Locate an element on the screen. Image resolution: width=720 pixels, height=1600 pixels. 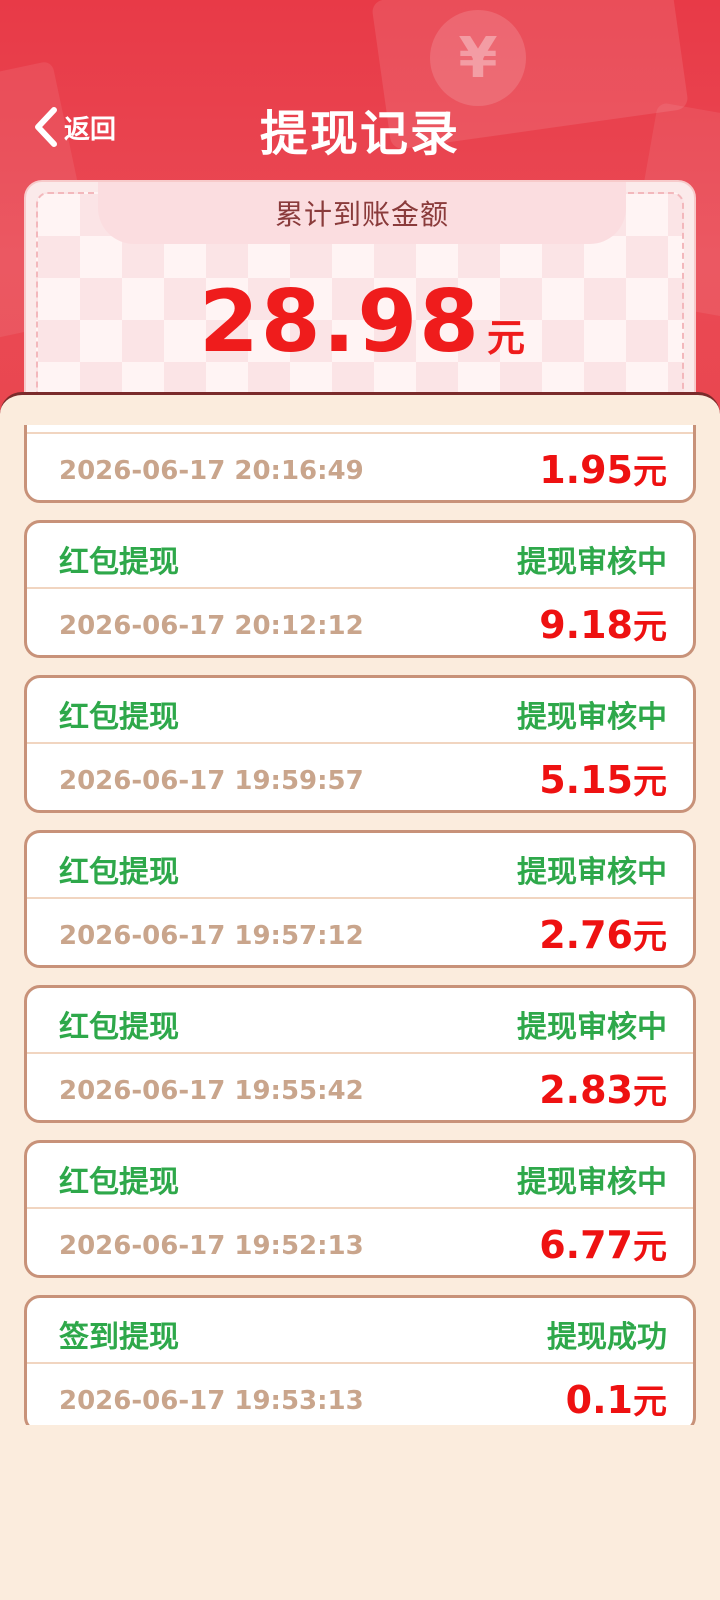
list-item: 红包提现 提现审核中 2026-06-17 20:12:12 9.18元 is located at coordinates (360, 589).